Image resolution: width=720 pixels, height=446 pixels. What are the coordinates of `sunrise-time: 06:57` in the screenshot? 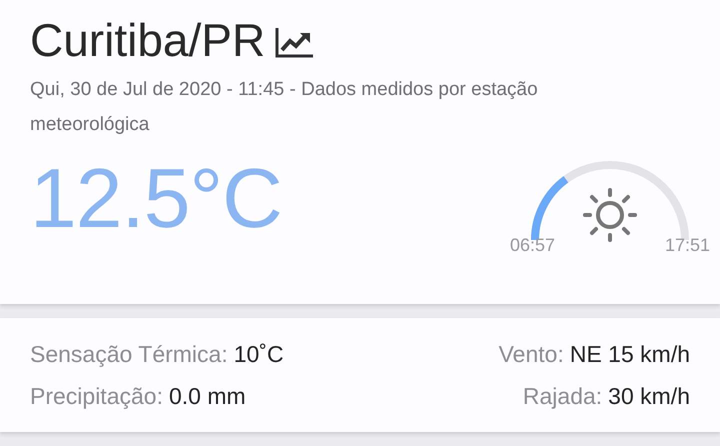 It's located at (533, 245).